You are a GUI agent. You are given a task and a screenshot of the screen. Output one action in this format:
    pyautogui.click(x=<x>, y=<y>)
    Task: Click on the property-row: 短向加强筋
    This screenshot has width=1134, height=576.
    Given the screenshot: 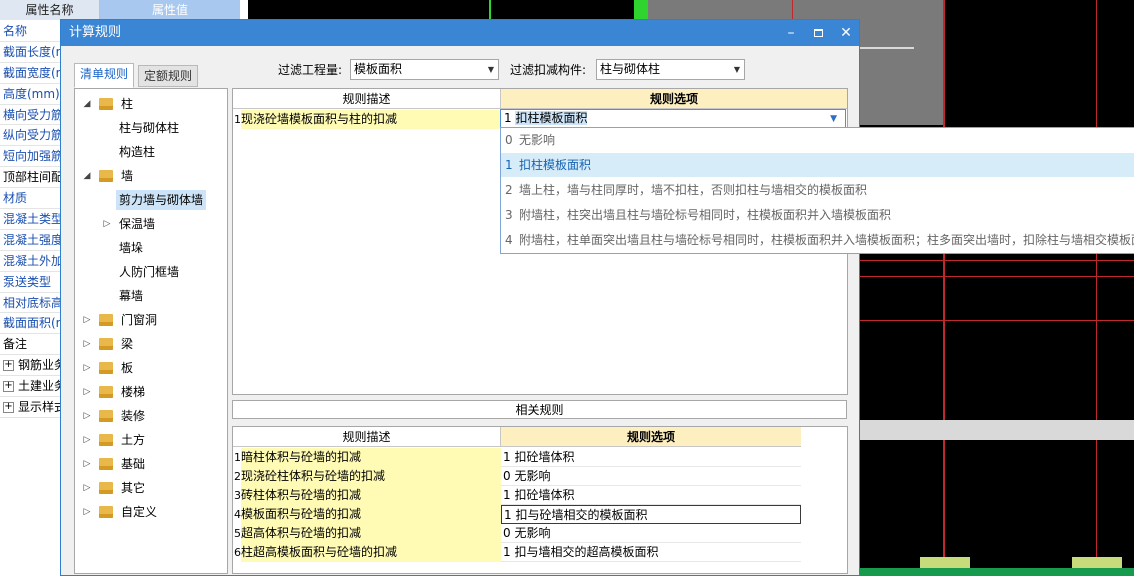 What is the action you would take?
    pyautogui.click(x=30, y=157)
    